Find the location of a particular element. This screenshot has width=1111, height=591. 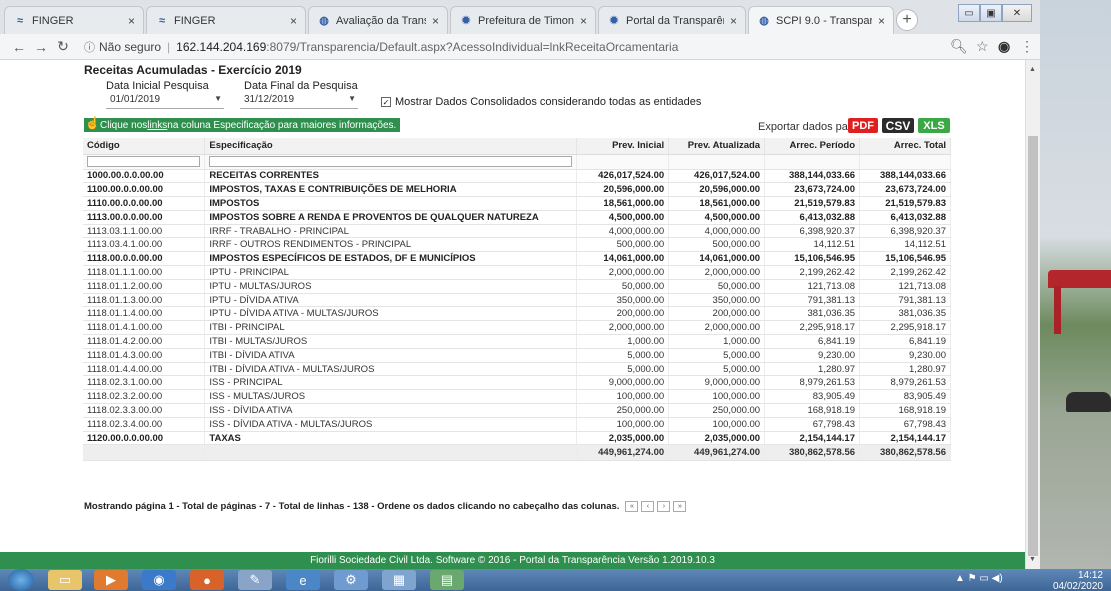

cell-especificacao: IRRF - TRABALHO - PRINCIPAL is located at coordinates (391, 231).